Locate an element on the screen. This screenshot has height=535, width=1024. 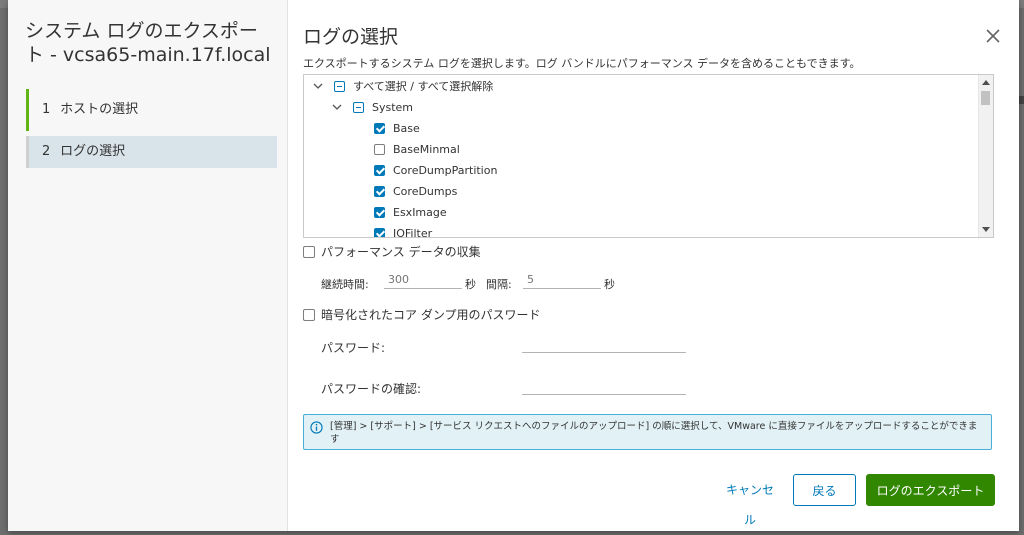
system-label: System is located at coordinates (393, 107).